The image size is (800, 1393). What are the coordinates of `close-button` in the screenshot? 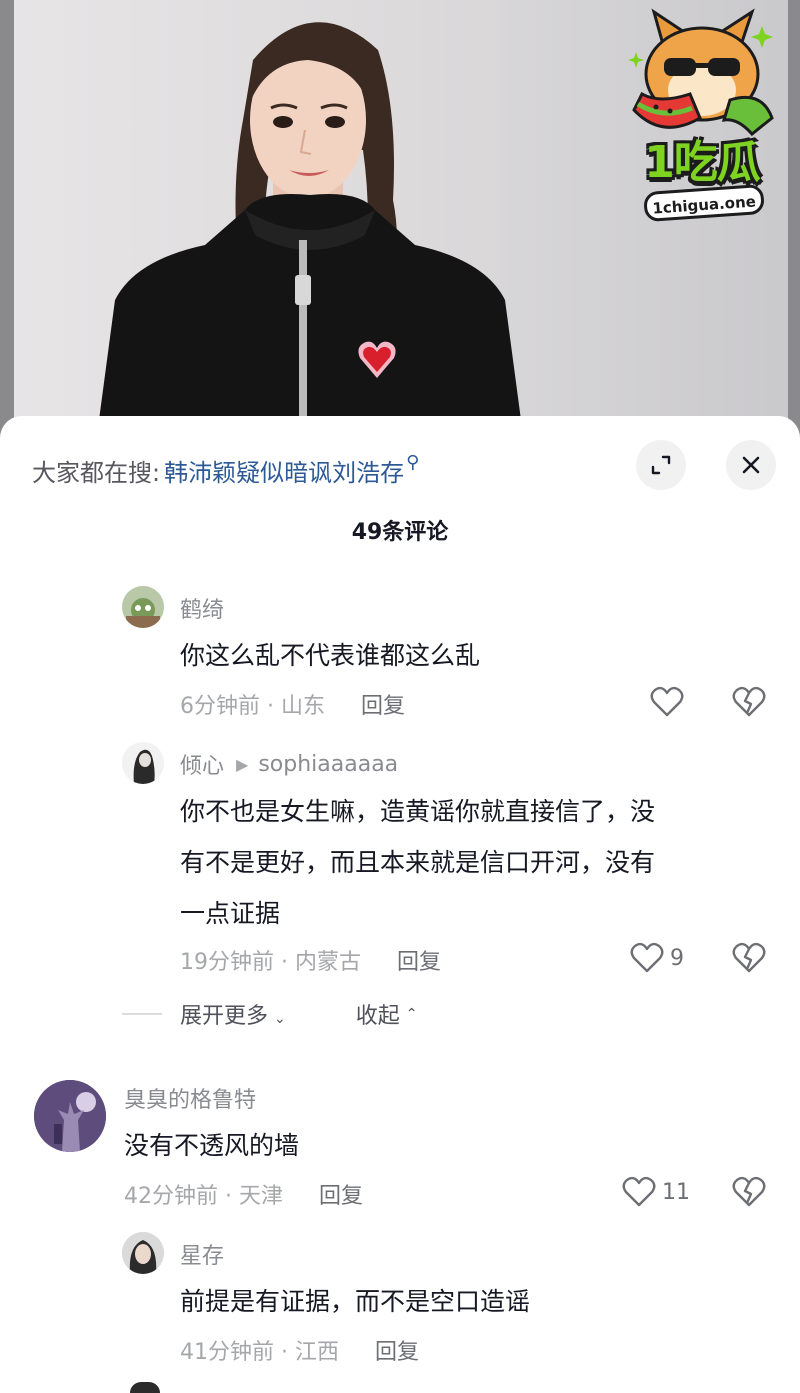 It's located at (751, 465).